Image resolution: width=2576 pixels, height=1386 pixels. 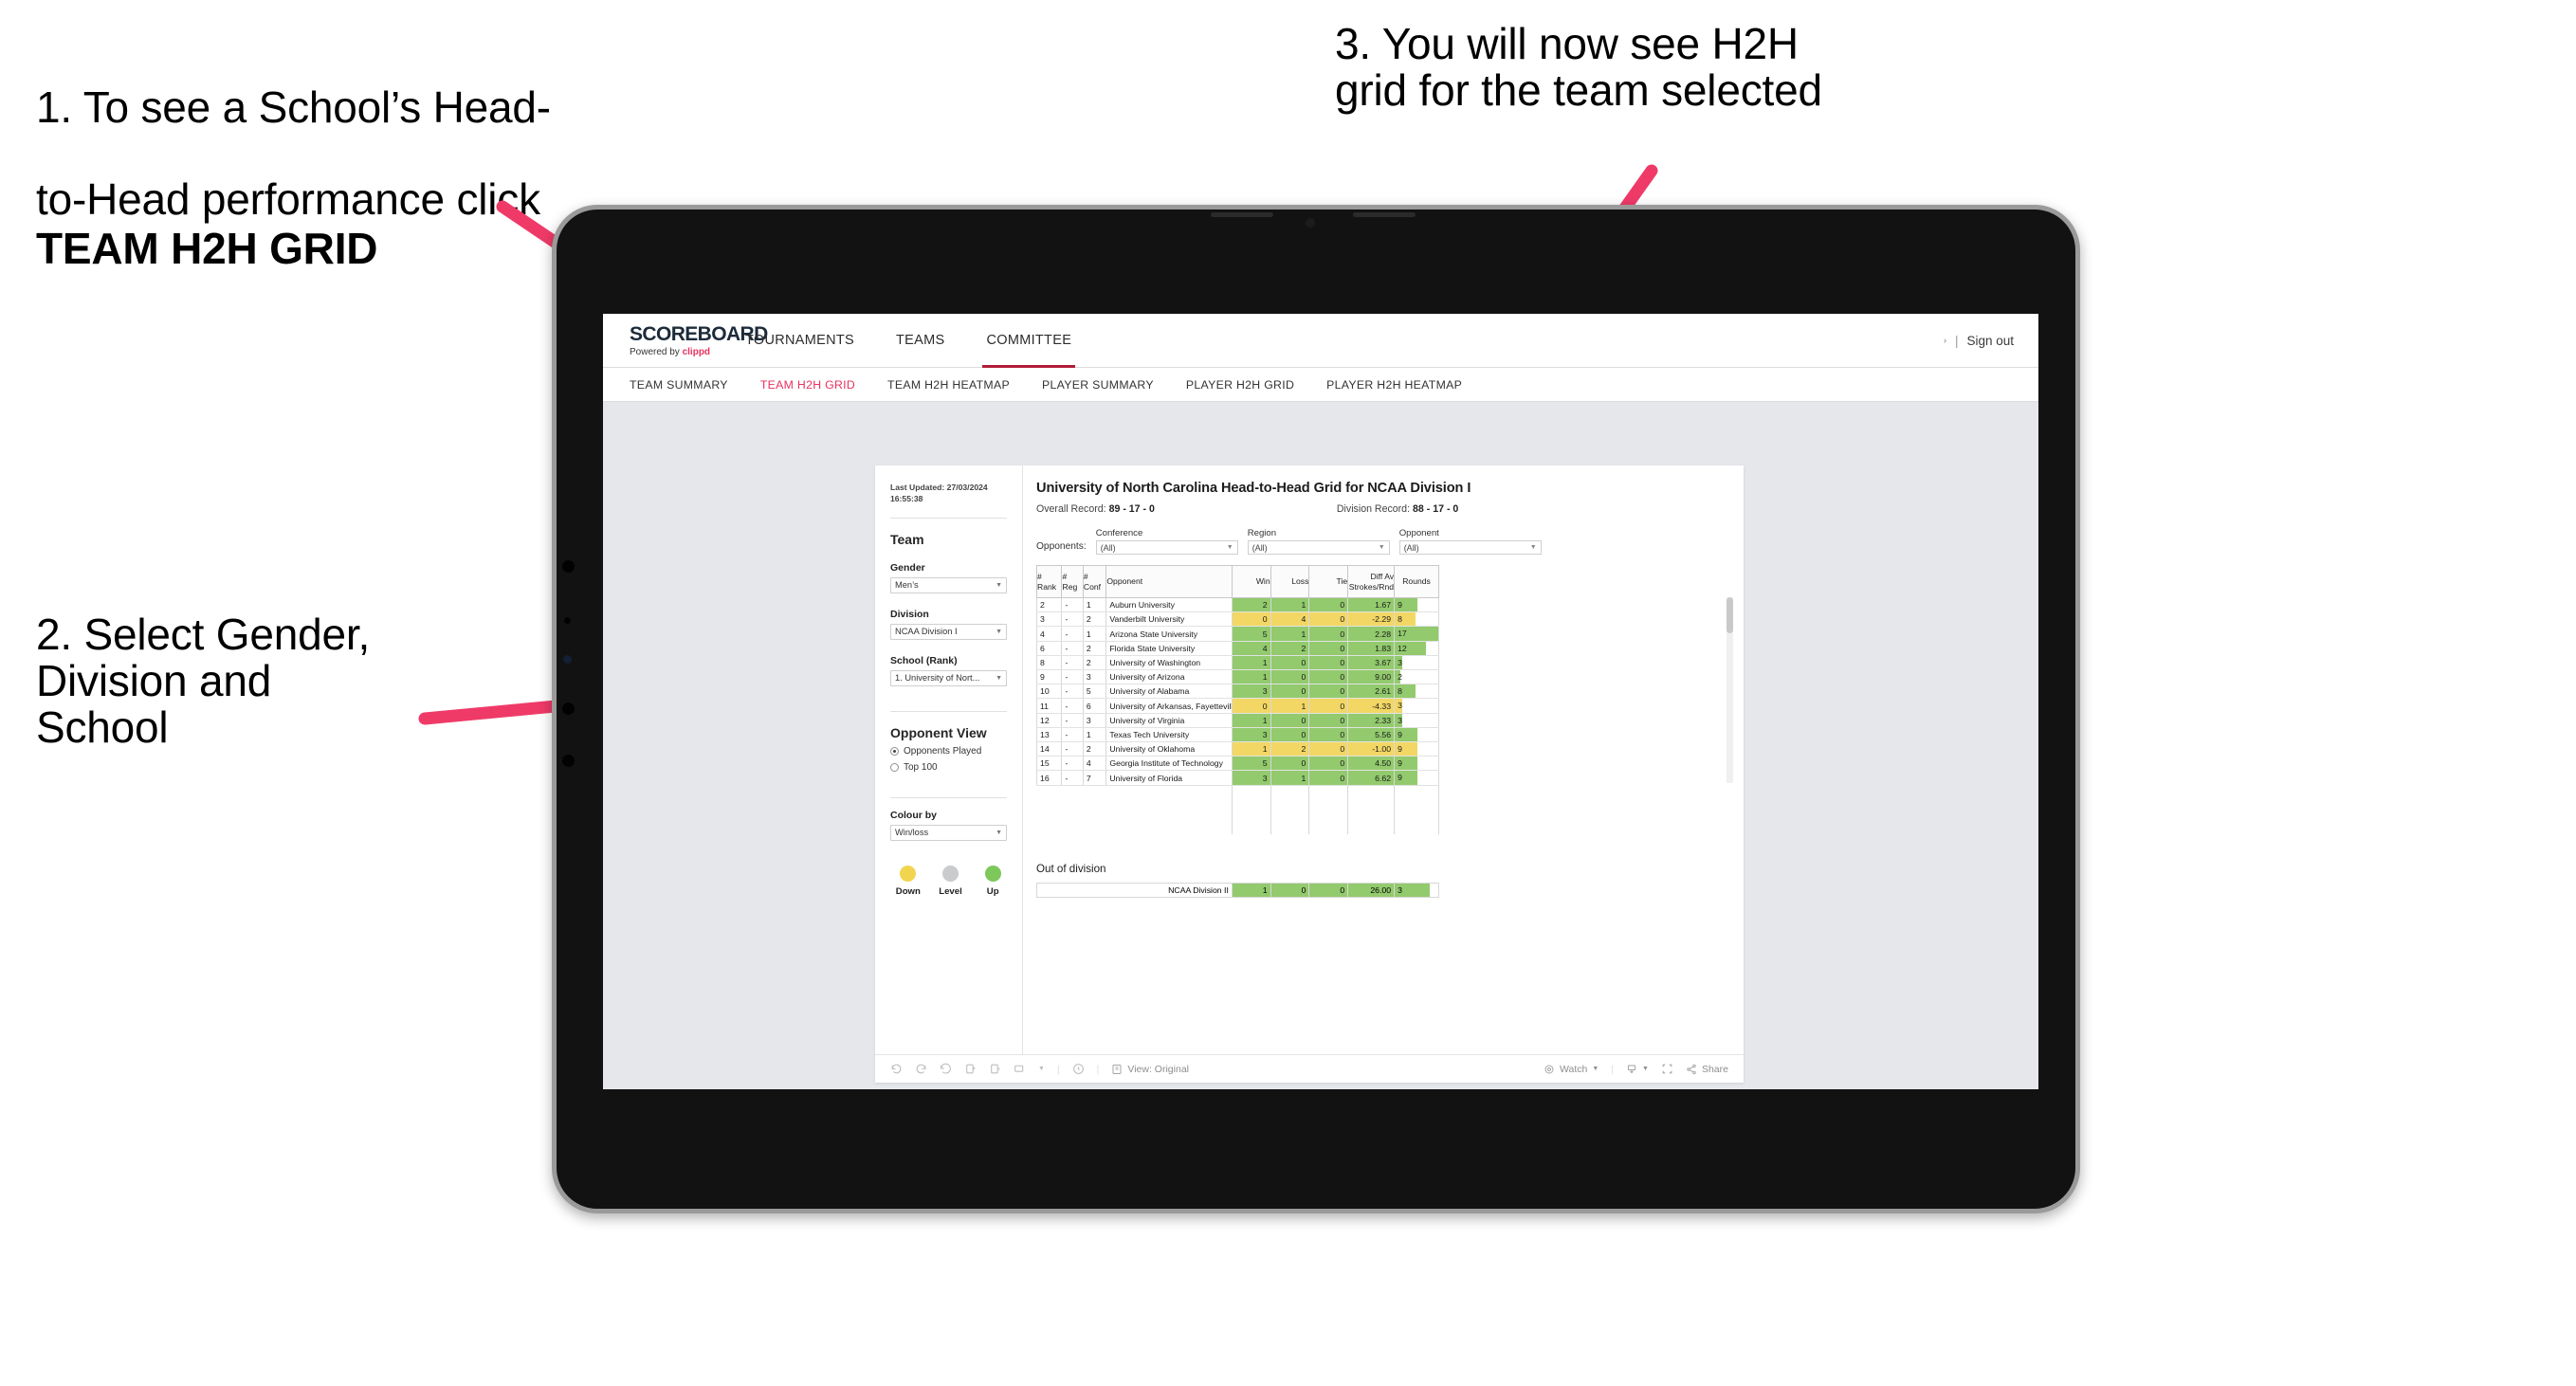 I want to click on cell-tie: 0, so click(x=1328, y=634).